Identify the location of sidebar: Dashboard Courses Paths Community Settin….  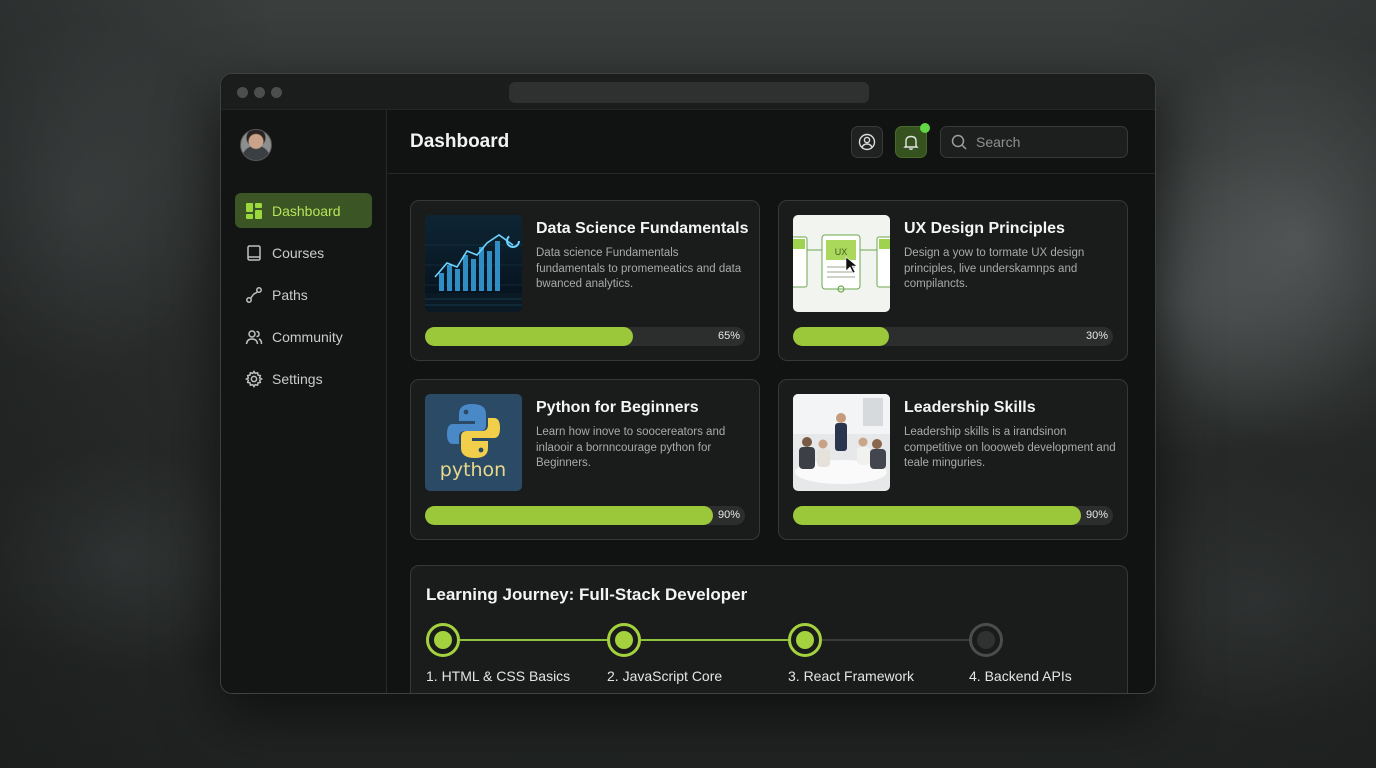
(304, 401).